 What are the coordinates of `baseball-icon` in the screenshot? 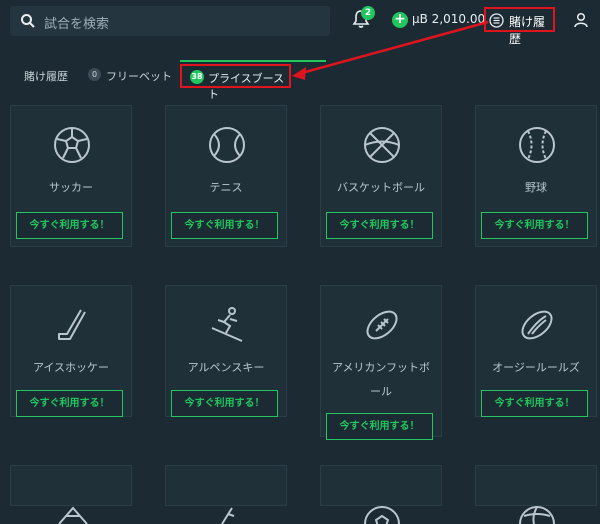 It's located at (537, 145).